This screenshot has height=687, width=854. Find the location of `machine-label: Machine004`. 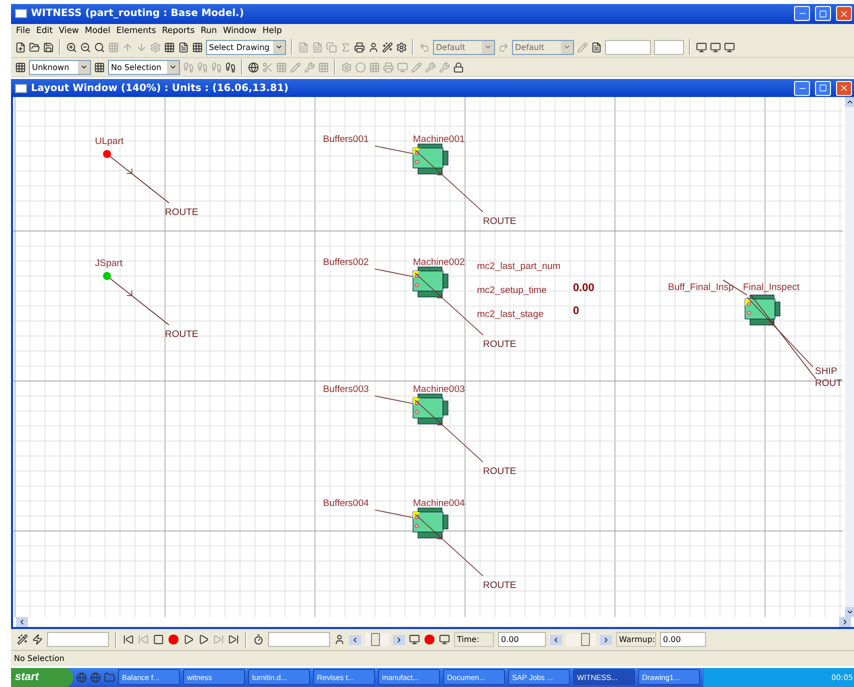

machine-label: Machine004 is located at coordinates (439, 504).